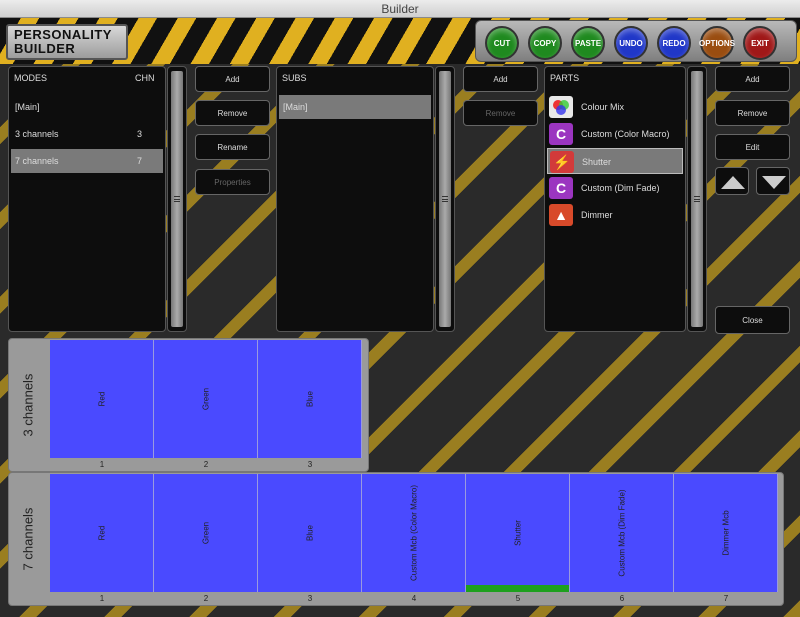 This screenshot has width=800, height=617. I want to click on part-row: C Custom (Color Macro), so click(615, 134).